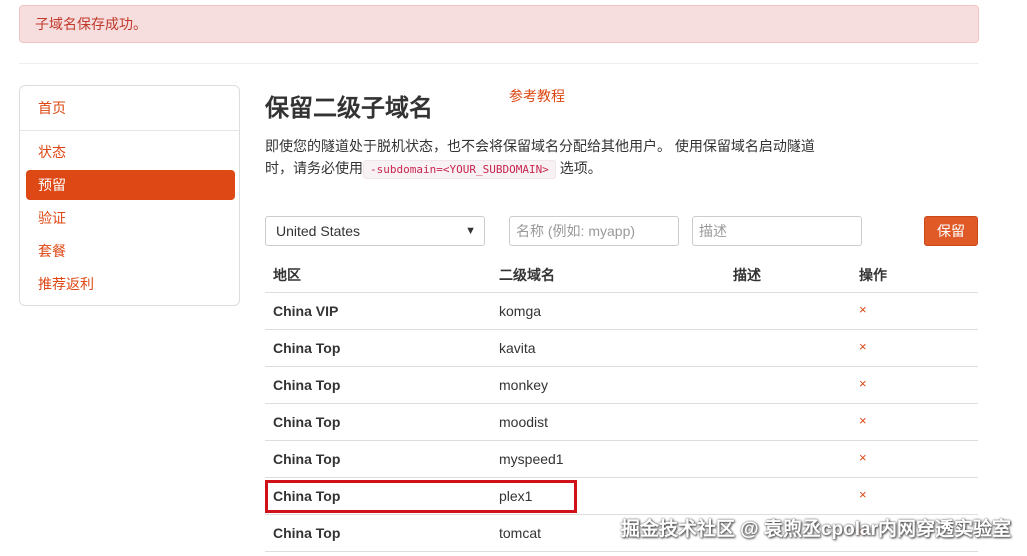 The width and height of the screenshot is (1027, 556). What do you see at coordinates (621, 422) in the screenshot?
I see `table-row: China Top moodist ×` at bounding box center [621, 422].